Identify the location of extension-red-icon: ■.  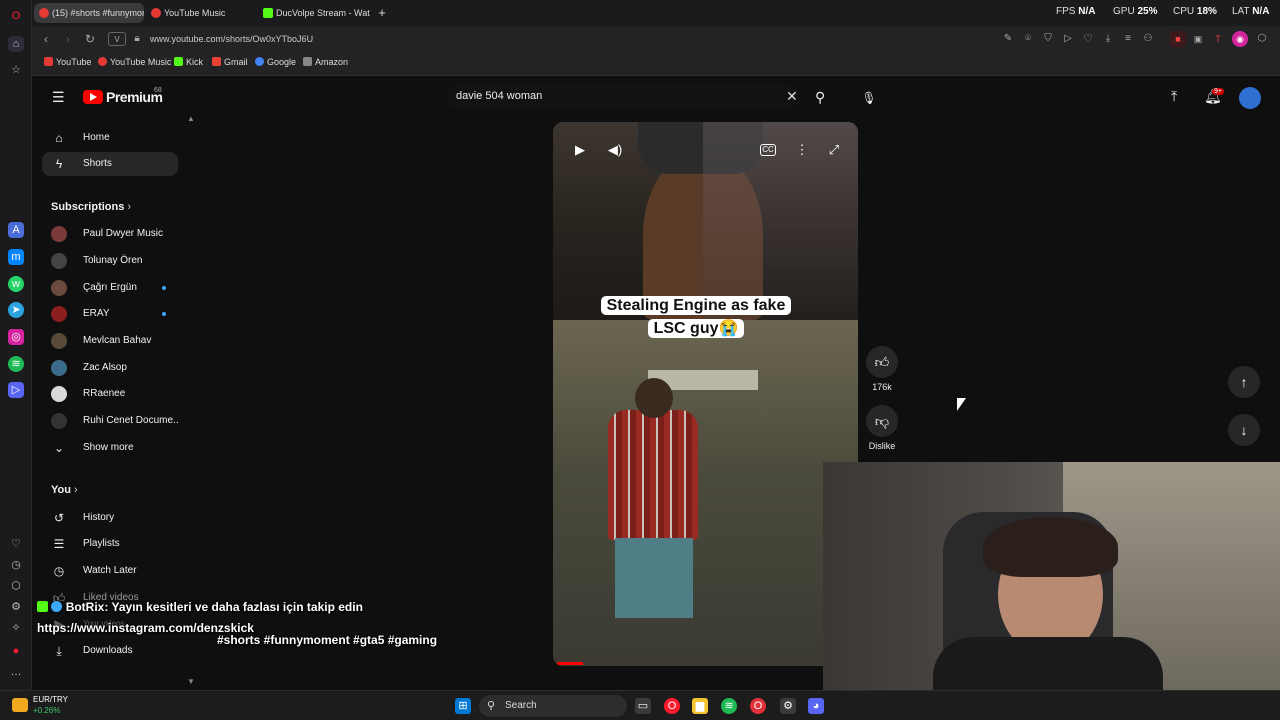
(1178, 39).